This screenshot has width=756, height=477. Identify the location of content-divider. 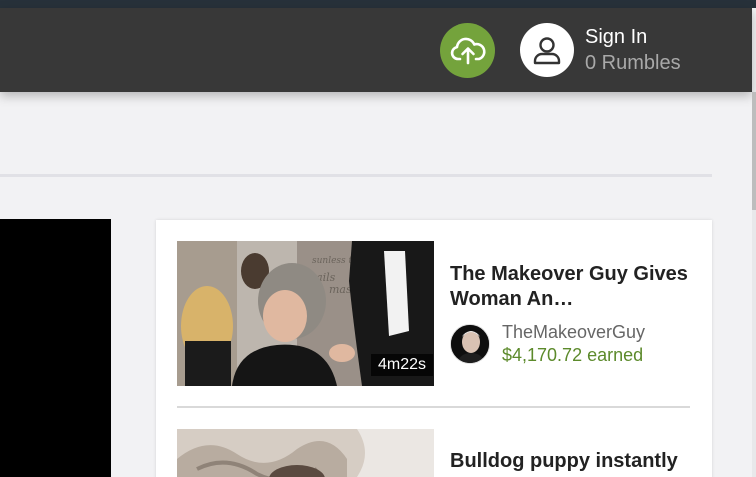
(356, 175).